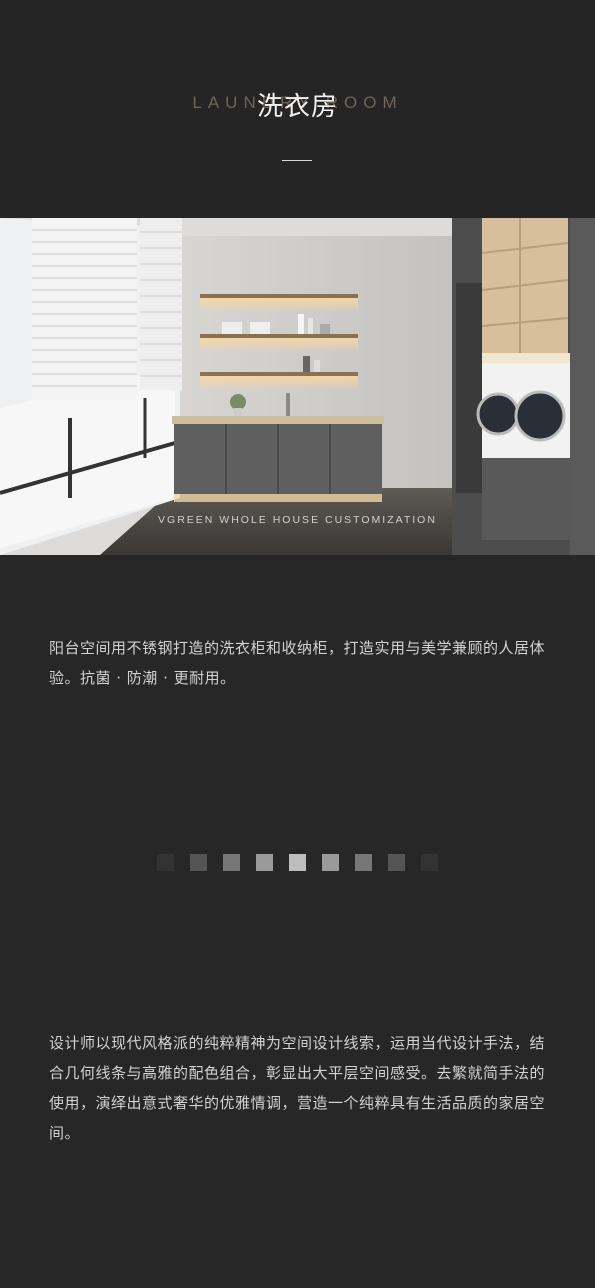 The image size is (595, 1288). I want to click on chinese-title: 洗衣房, so click(297, 107).